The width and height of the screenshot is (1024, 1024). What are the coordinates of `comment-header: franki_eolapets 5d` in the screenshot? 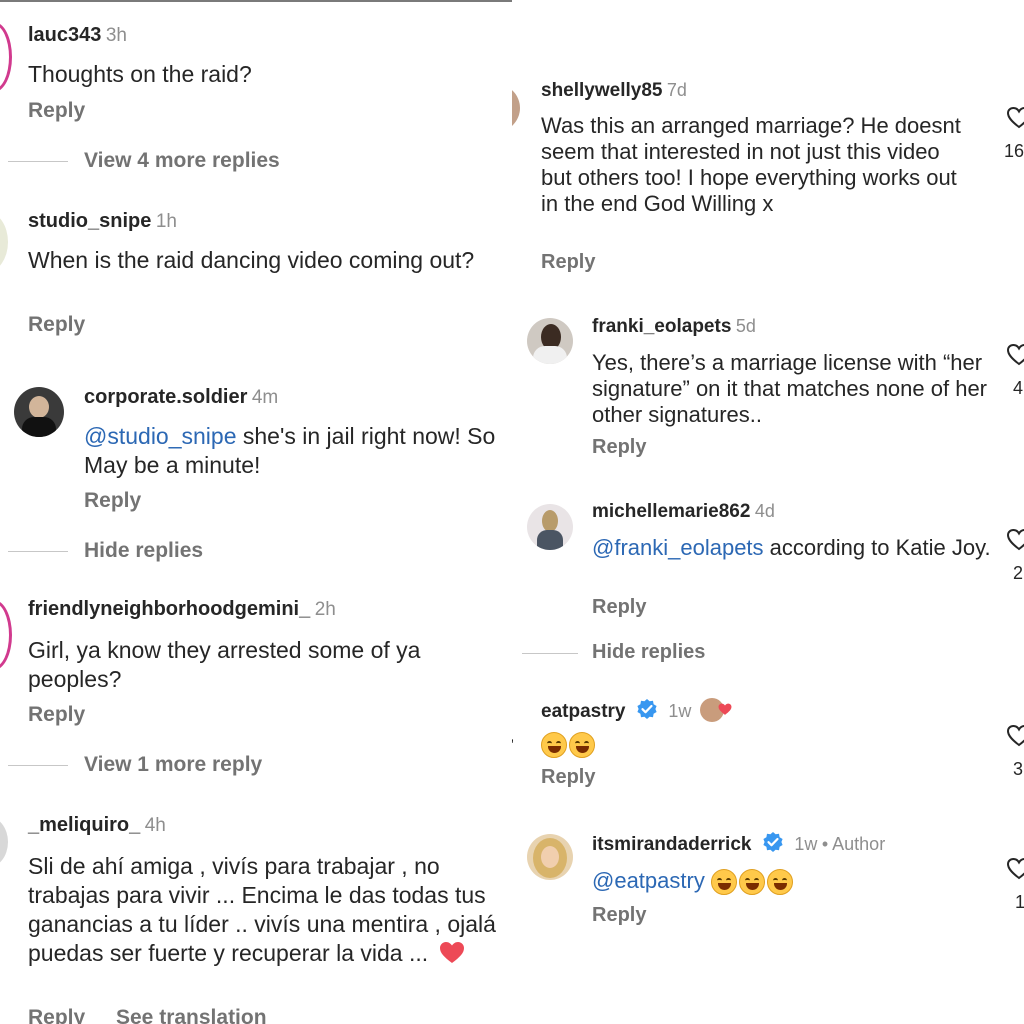 It's located at (674, 327).